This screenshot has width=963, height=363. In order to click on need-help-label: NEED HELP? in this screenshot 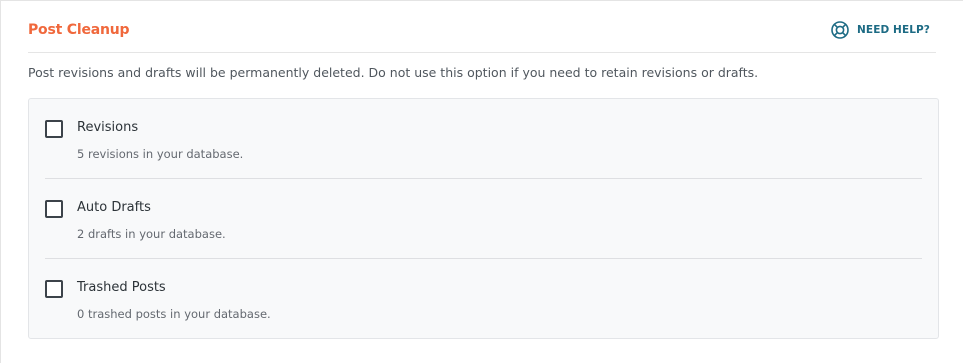, I will do `click(893, 30)`.